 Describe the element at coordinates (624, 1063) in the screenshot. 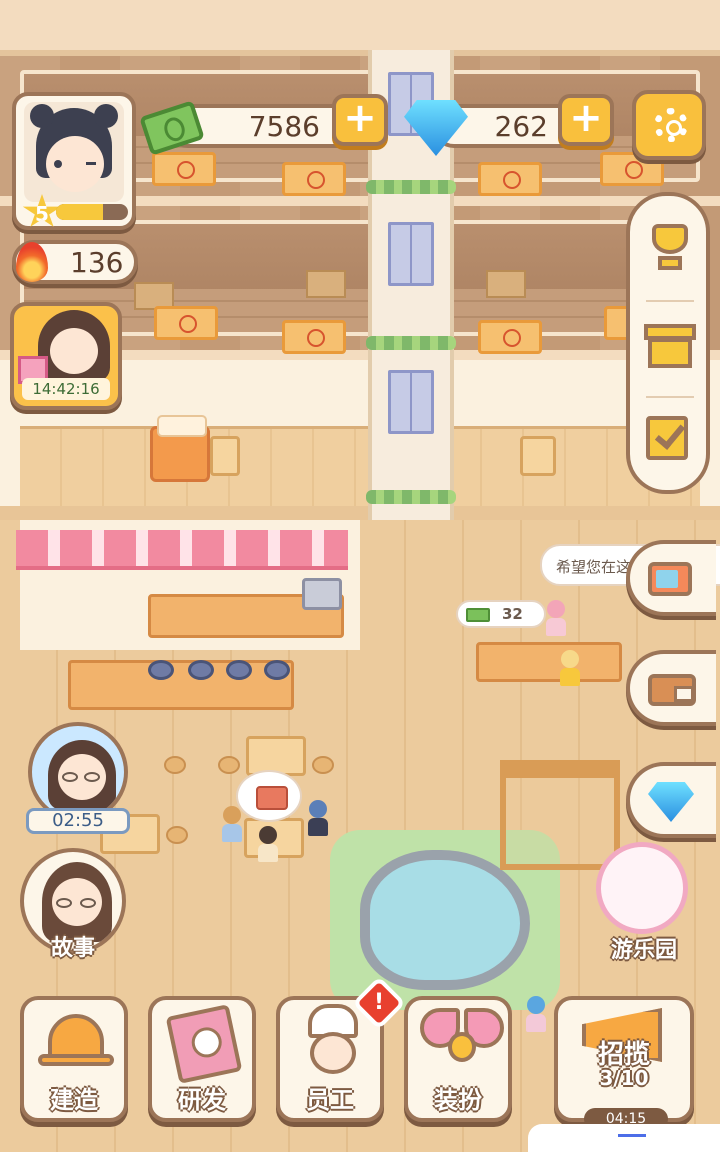

I see `recruit-button: 招揽 3/10 04:15` at that location.